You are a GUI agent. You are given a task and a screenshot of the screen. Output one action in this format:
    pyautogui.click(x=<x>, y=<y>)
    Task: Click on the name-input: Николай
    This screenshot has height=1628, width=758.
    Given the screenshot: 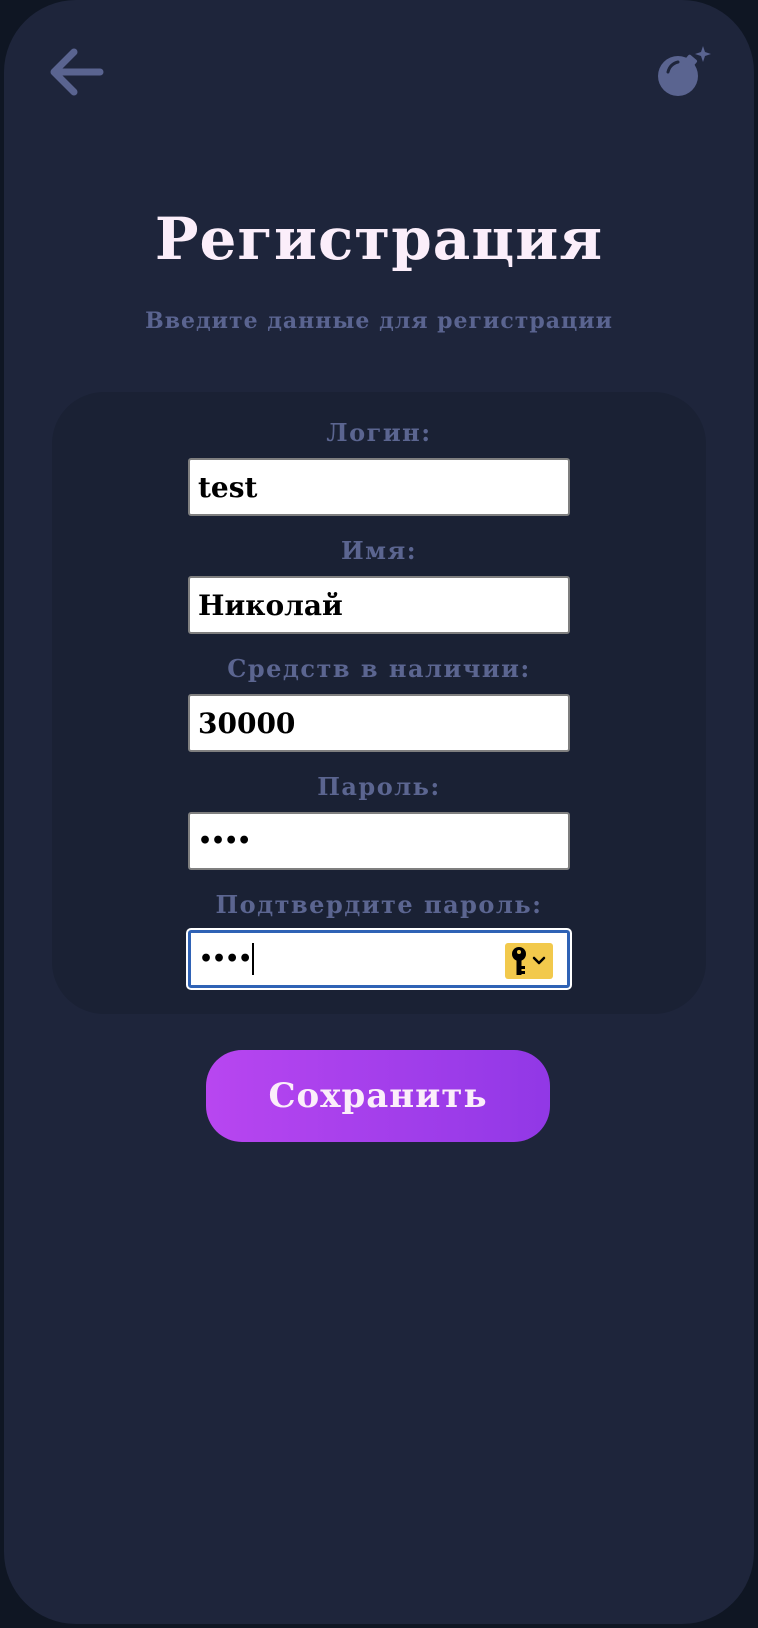 What is the action you would take?
    pyautogui.click(x=379, y=605)
    